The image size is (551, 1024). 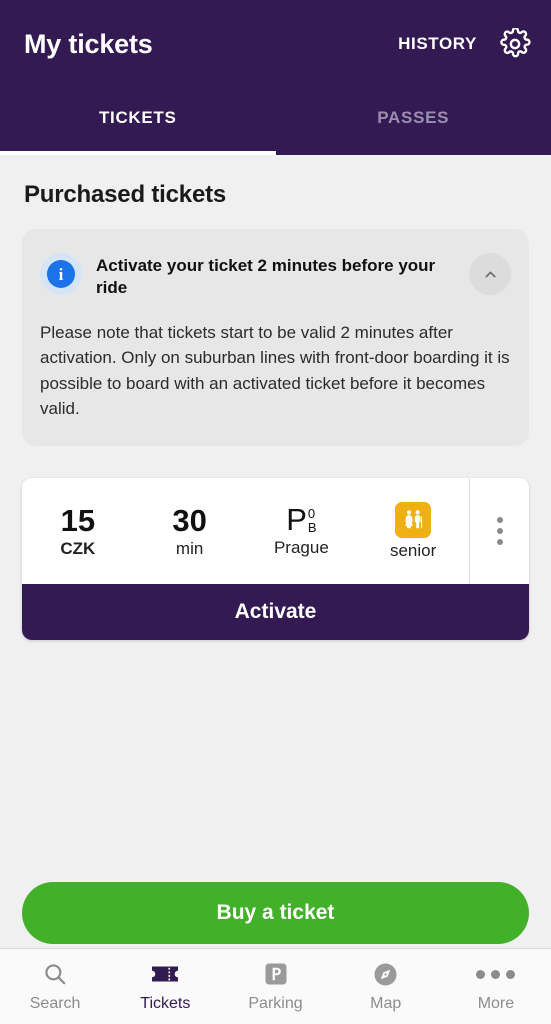 I want to click on header-tabs: TICKETS PASSES, so click(x=275, y=122).